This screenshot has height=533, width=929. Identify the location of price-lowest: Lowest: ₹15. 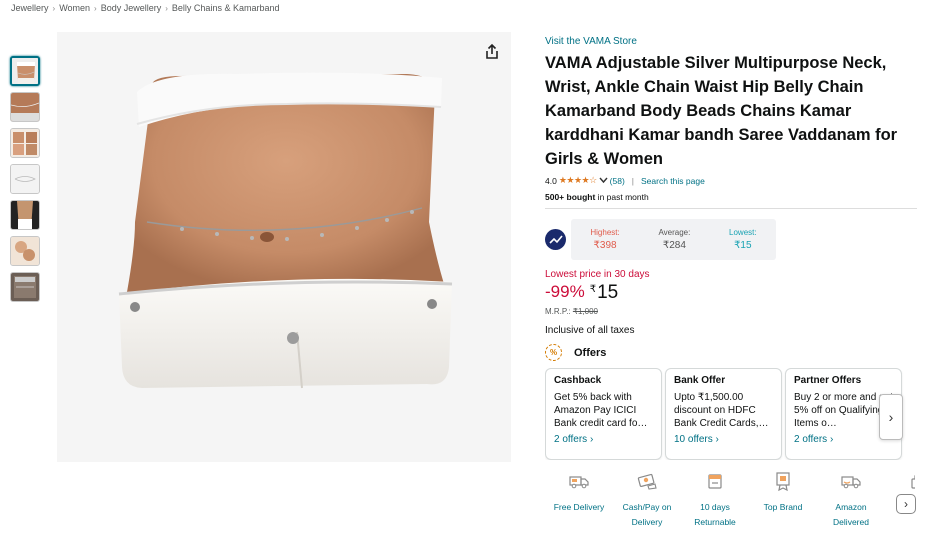
(743, 239).